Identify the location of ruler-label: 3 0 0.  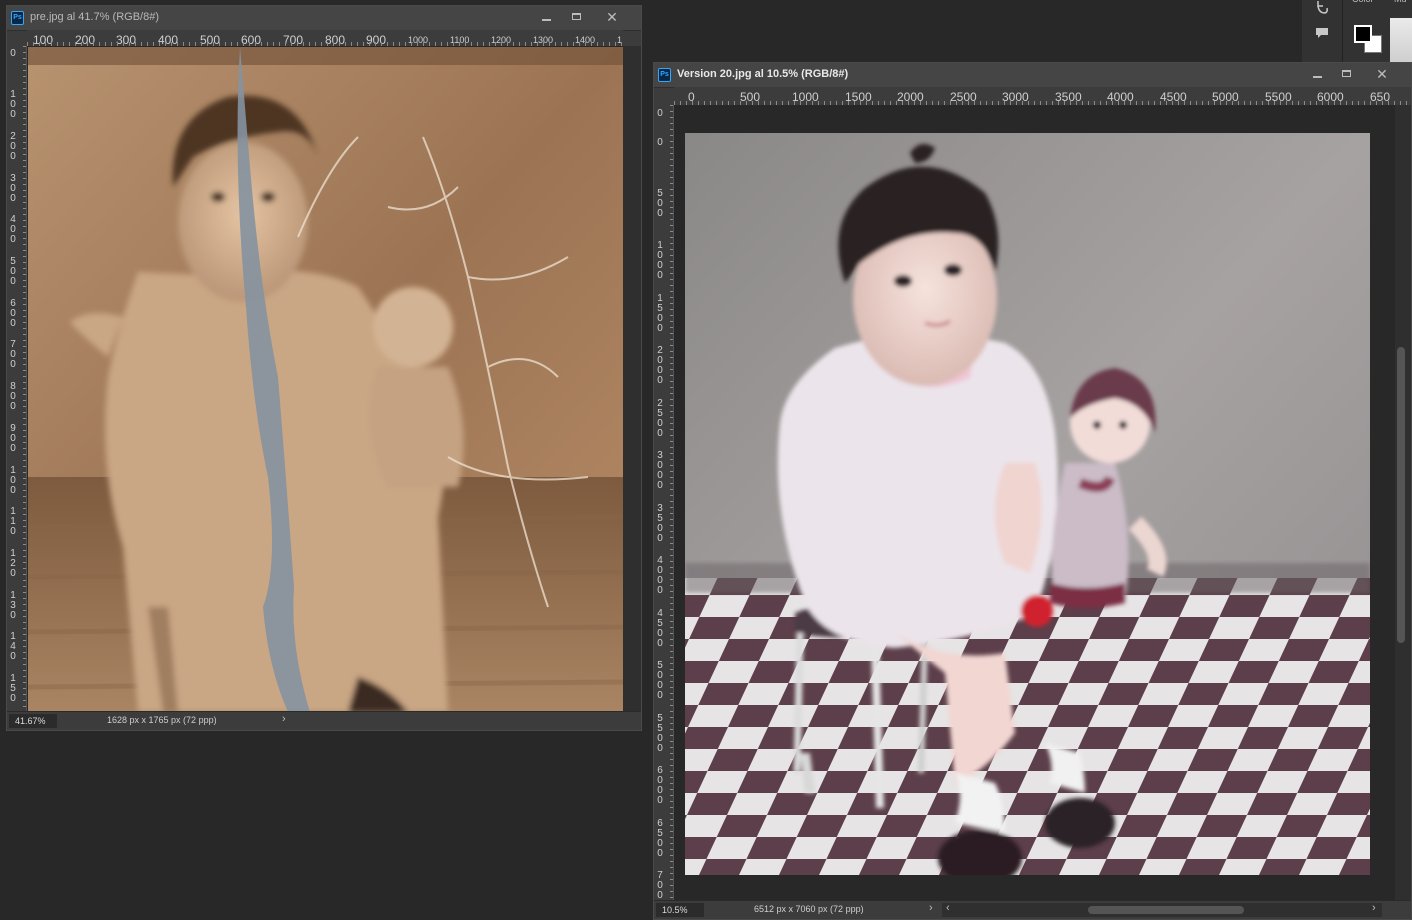
(13, 188).